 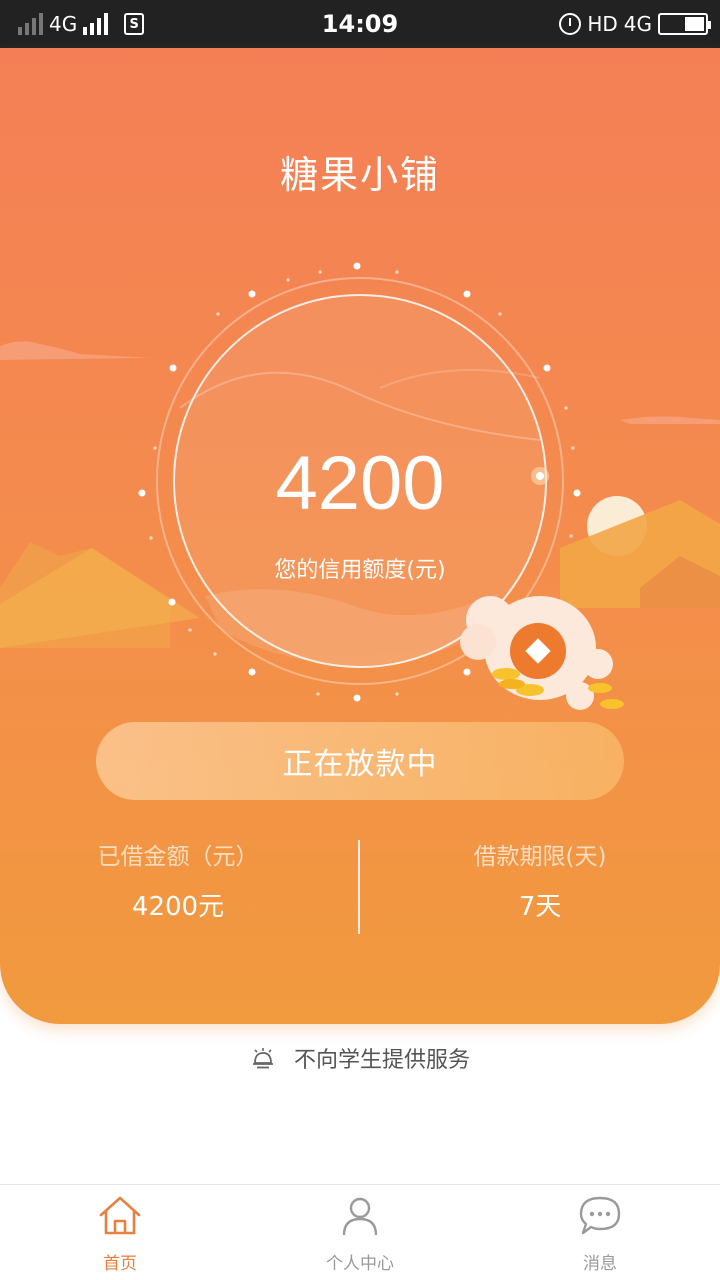 I want to click on person-icon, so click(x=360, y=1216).